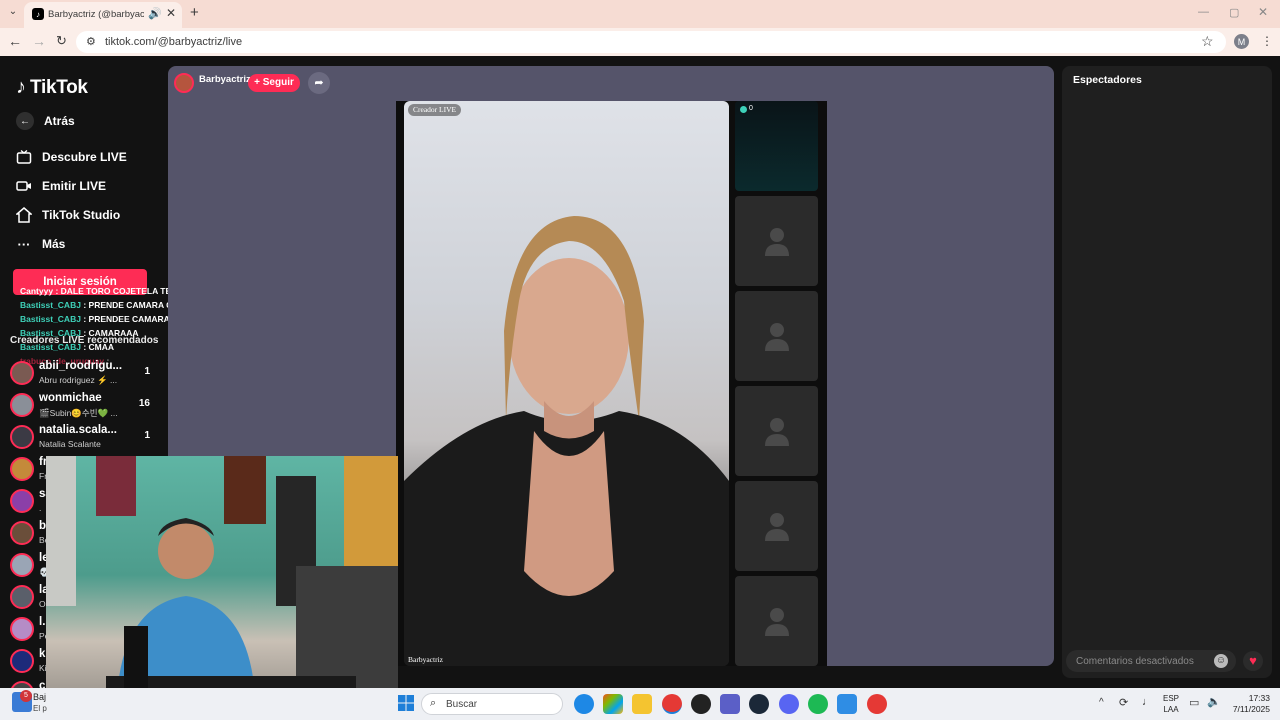  What do you see at coordinates (1135, 661) in the screenshot?
I see `comment-placeholder: Comentarios desactivados` at bounding box center [1135, 661].